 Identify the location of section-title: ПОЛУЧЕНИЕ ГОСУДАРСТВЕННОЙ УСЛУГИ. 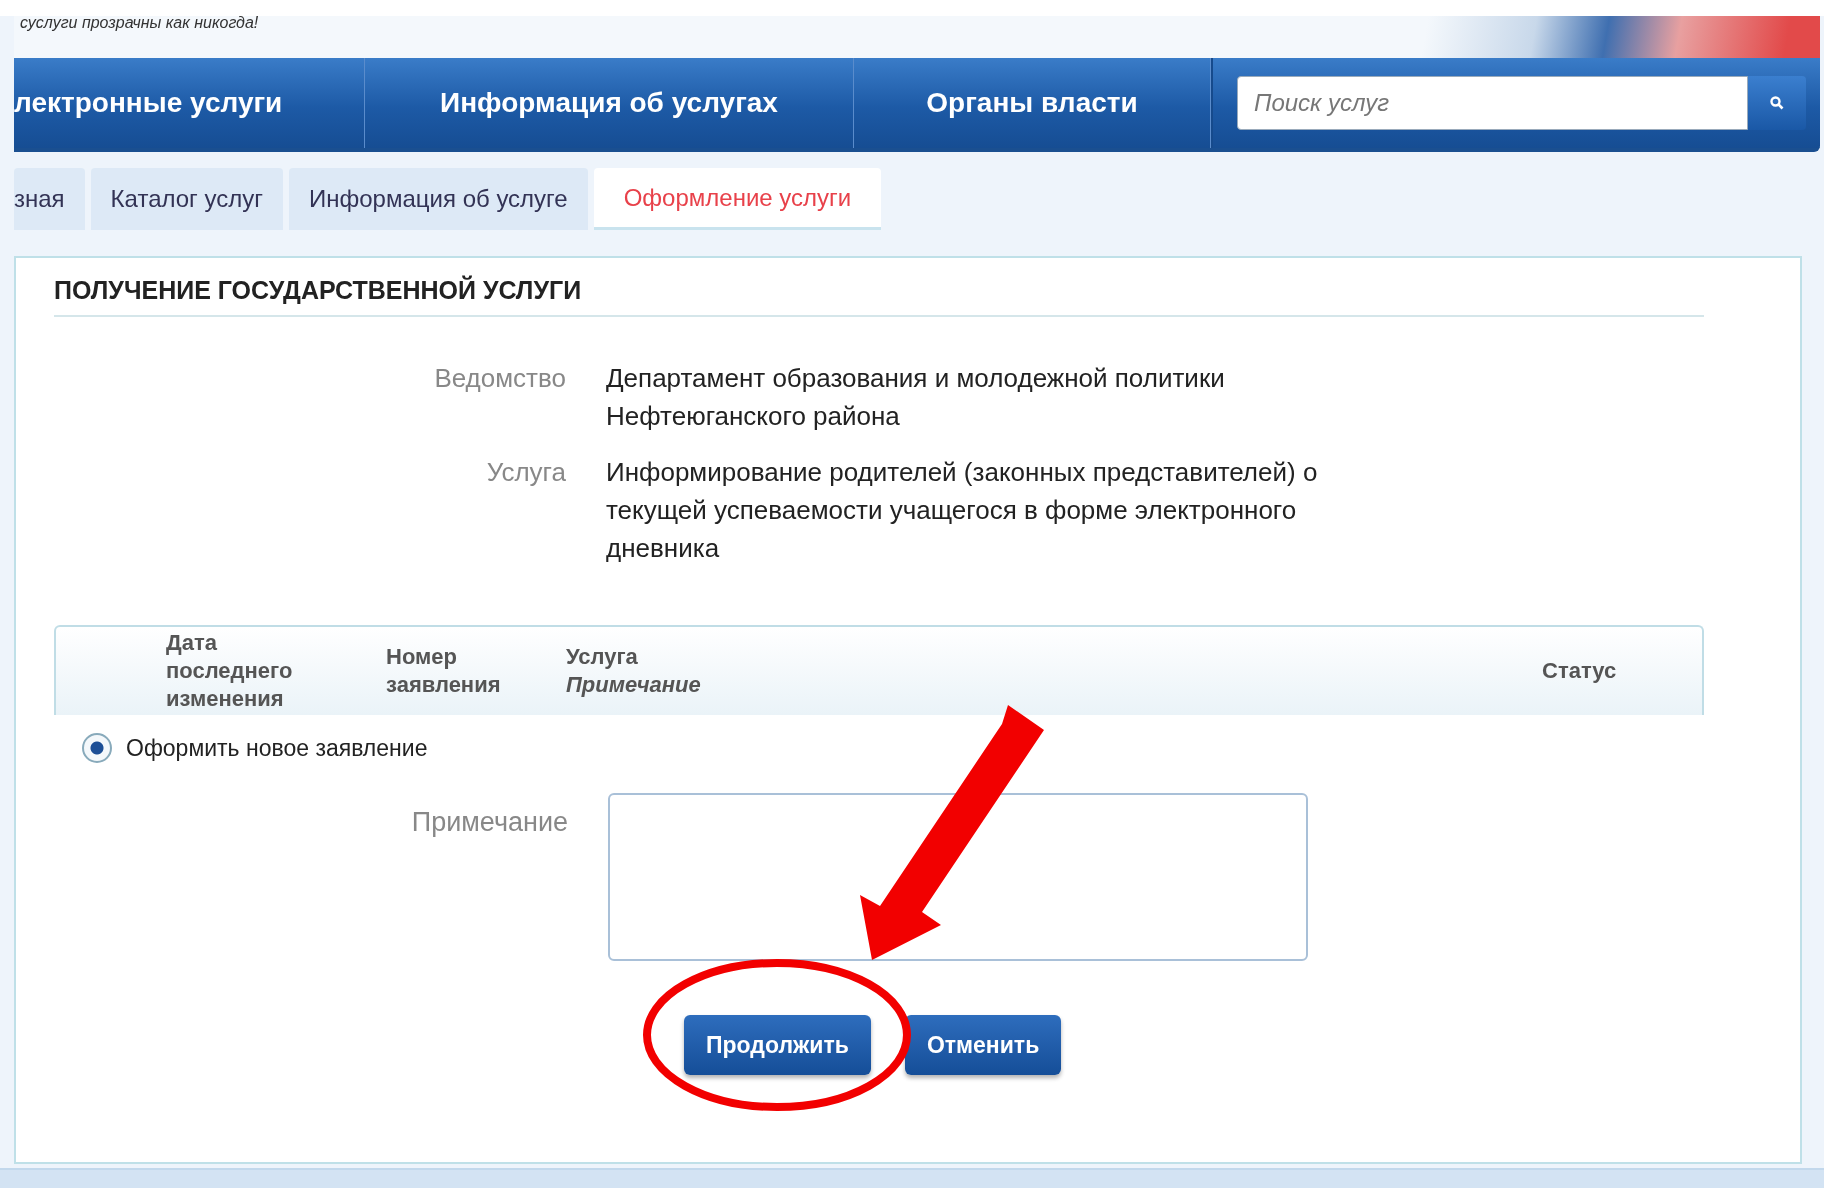
(879, 287).